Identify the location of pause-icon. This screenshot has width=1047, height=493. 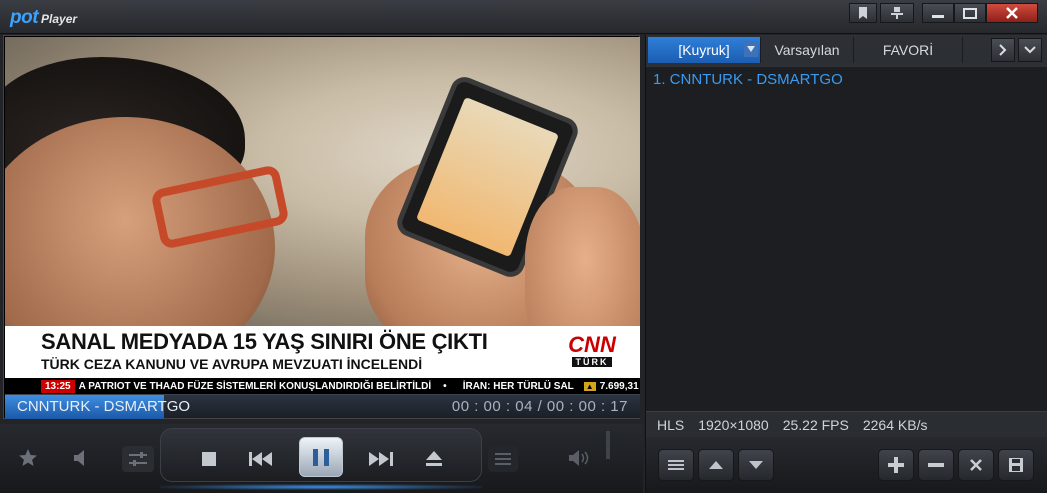
(315, 457).